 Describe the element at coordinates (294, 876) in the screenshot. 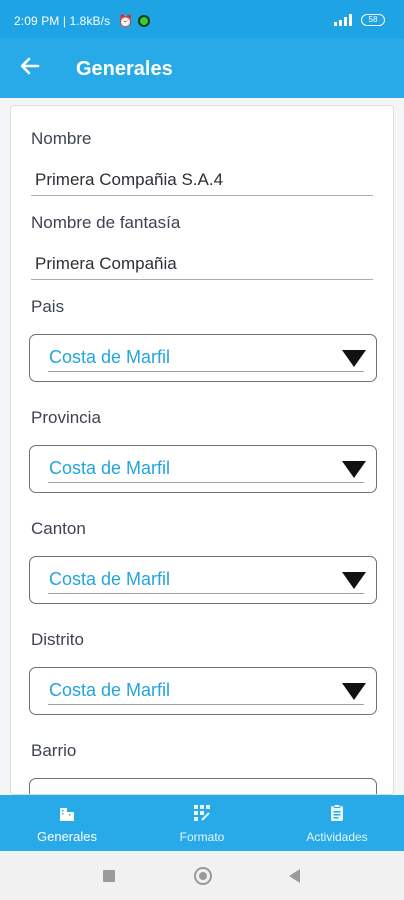

I see `back-triangle-icon` at that location.